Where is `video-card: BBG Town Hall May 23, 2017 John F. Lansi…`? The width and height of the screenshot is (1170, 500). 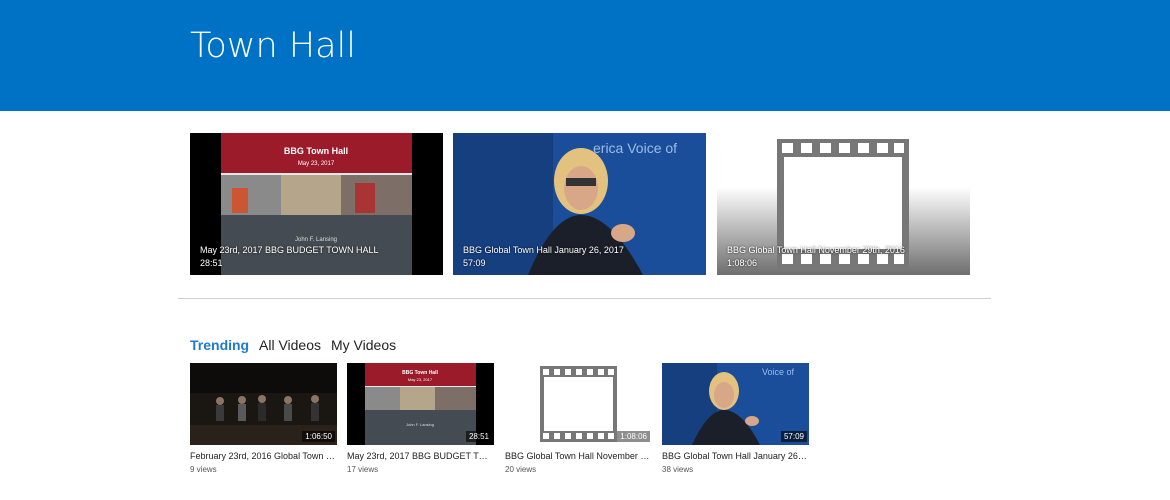 video-card: BBG Town Hall May 23, 2017 John F. Lansi… is located at coordinates (420, 418).